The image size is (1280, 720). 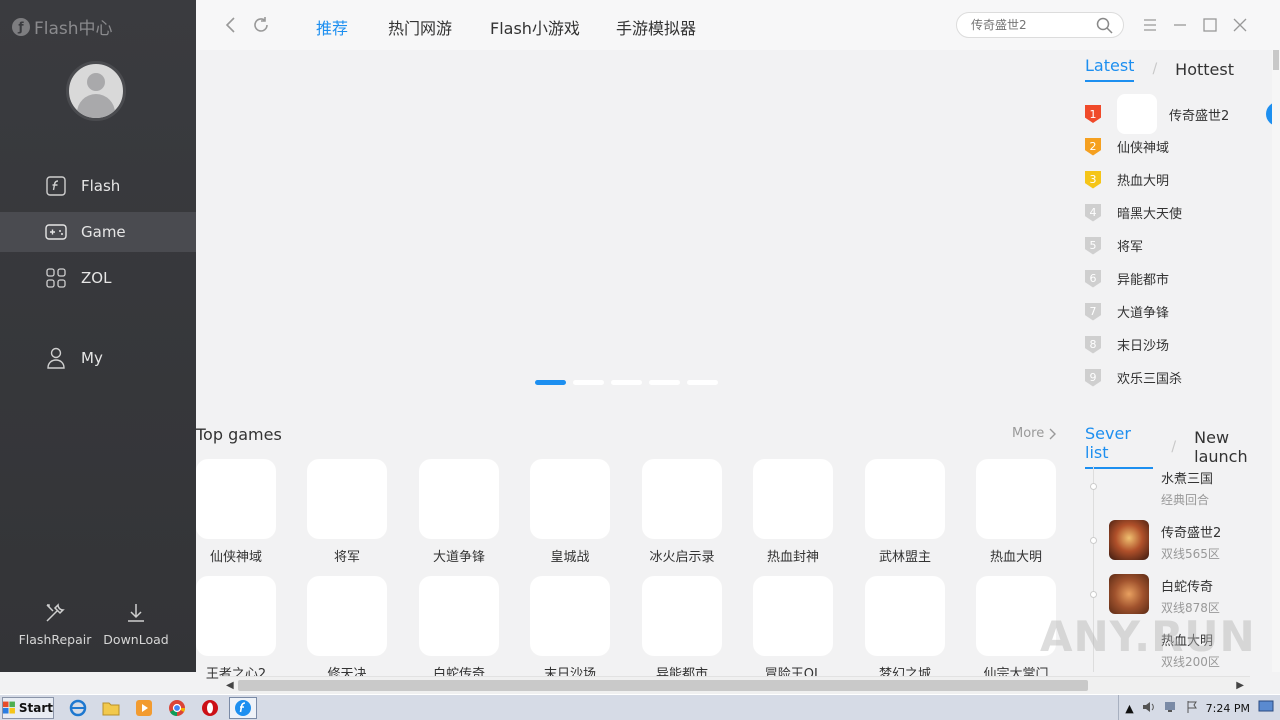 I want to click on game-card: 武林盟主, so click(x=905, y=512).